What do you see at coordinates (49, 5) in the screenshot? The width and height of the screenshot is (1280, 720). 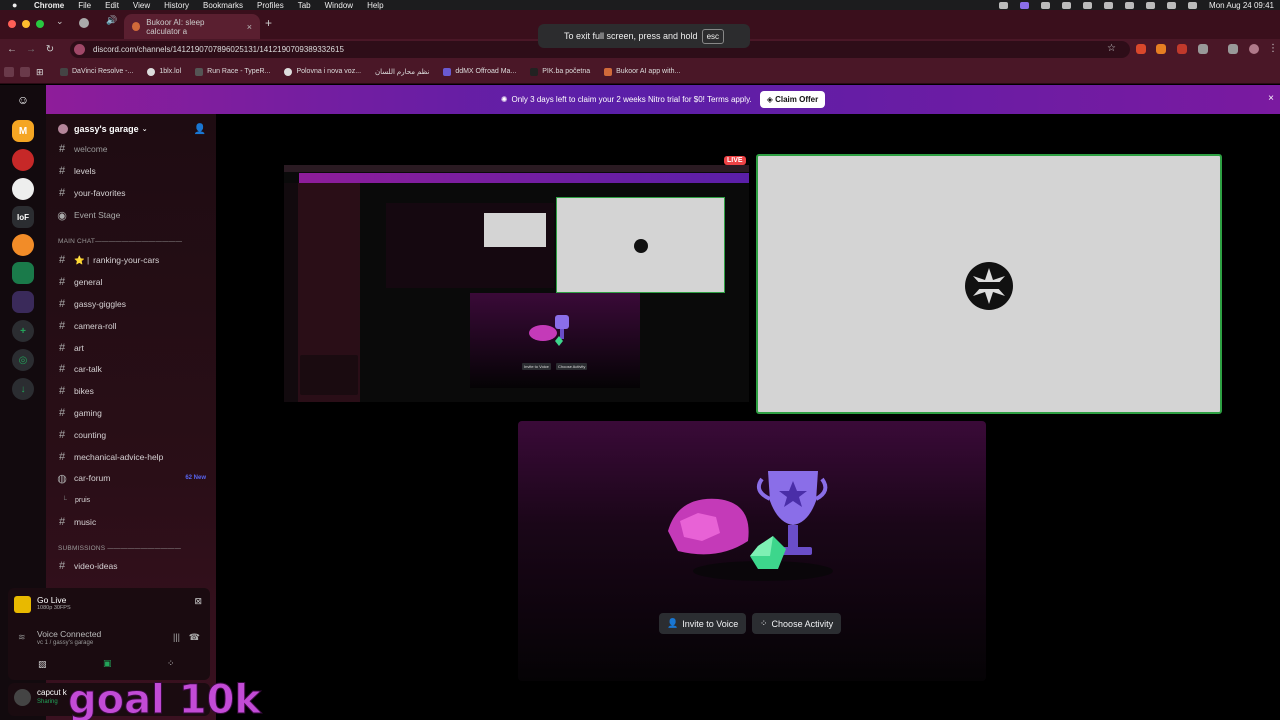 I see `menu-app: Chrome` at bounding box center [49, 5].